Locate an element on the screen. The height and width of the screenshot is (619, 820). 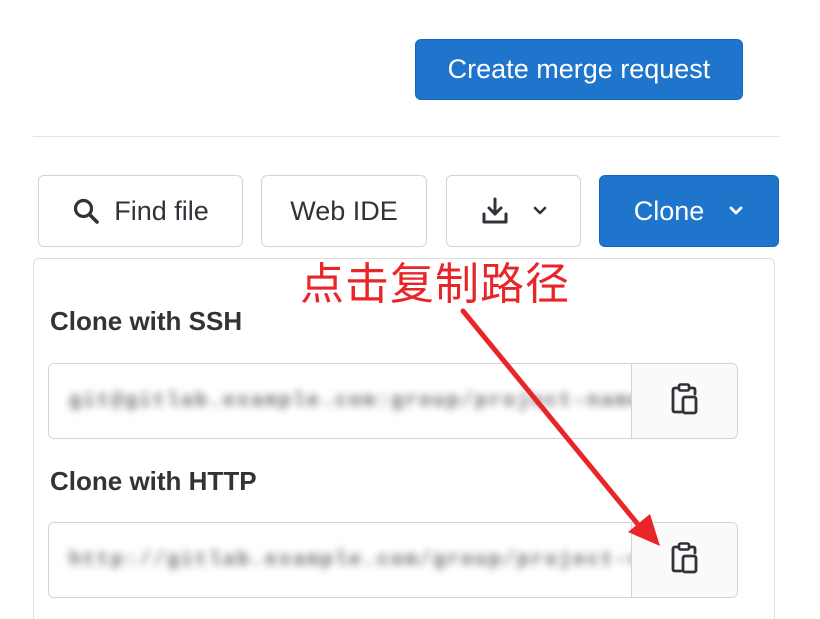
annotation-label: 点击复制路径 is located at coordinates (435, 284).